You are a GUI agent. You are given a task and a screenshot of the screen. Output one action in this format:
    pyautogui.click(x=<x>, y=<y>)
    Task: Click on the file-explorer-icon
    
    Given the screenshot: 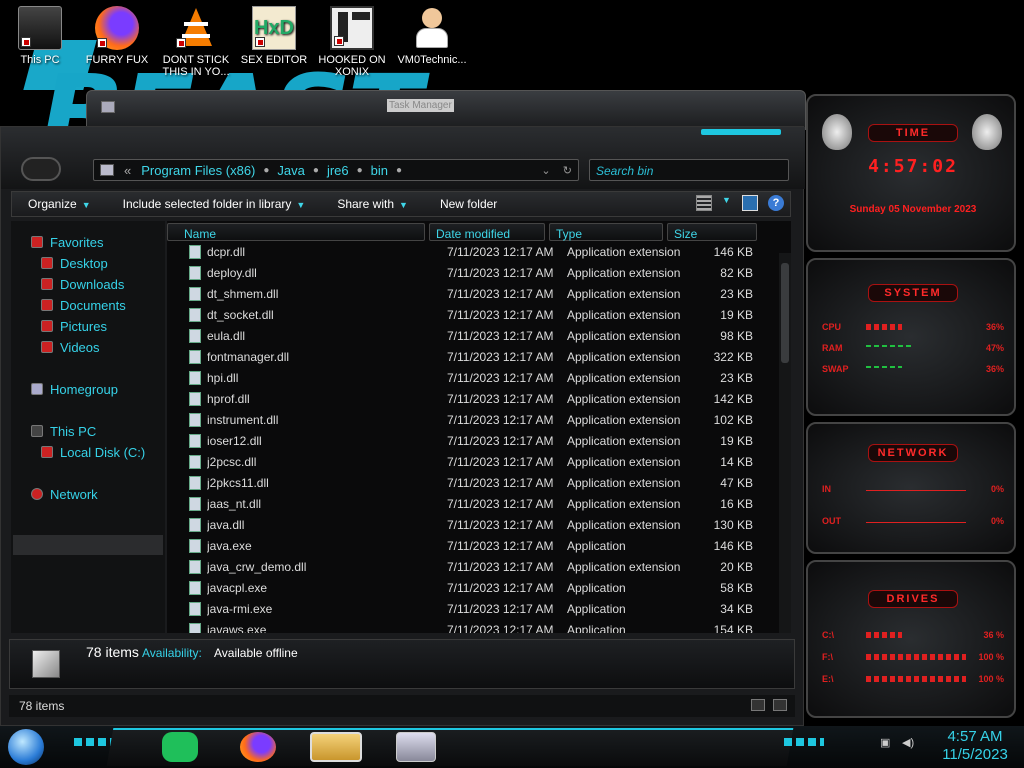 What is the action you would take?
    pyautogui.click(x=336, y=747)
    